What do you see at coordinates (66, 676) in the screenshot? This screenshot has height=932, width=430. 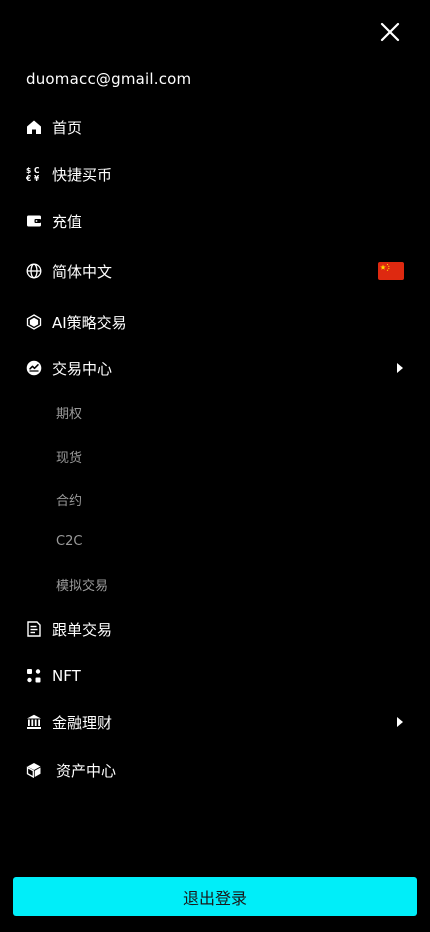 I see `menu-item-label: NFT` at bounding box center [66, 676].